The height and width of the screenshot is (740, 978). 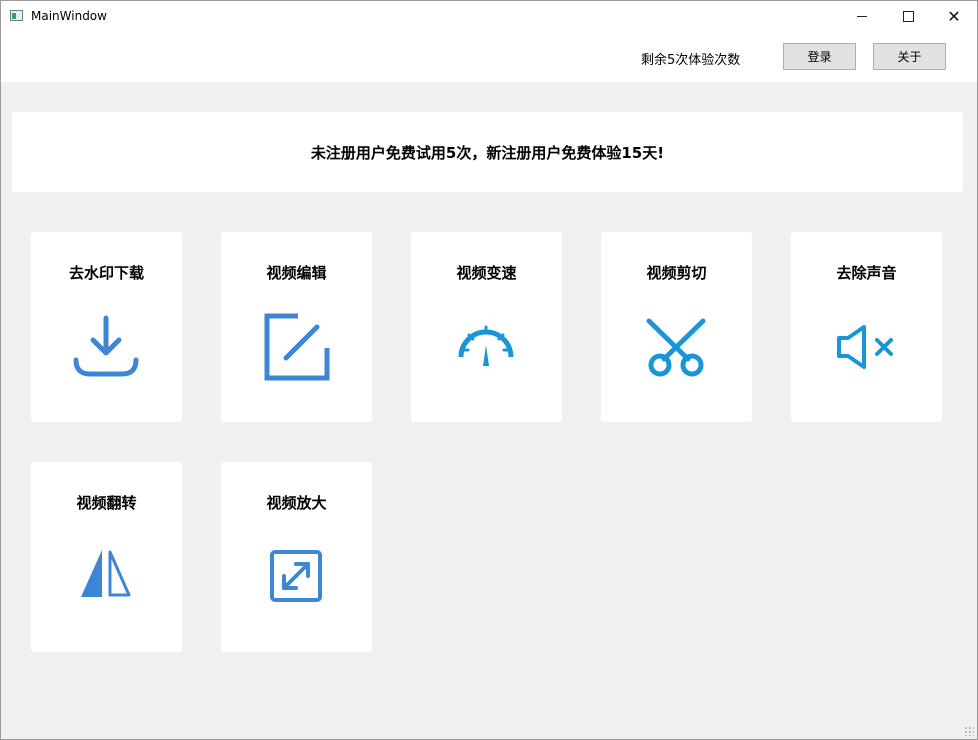 I want to click on title-bar: MainWindow ✕, so click(x=489, y=16).